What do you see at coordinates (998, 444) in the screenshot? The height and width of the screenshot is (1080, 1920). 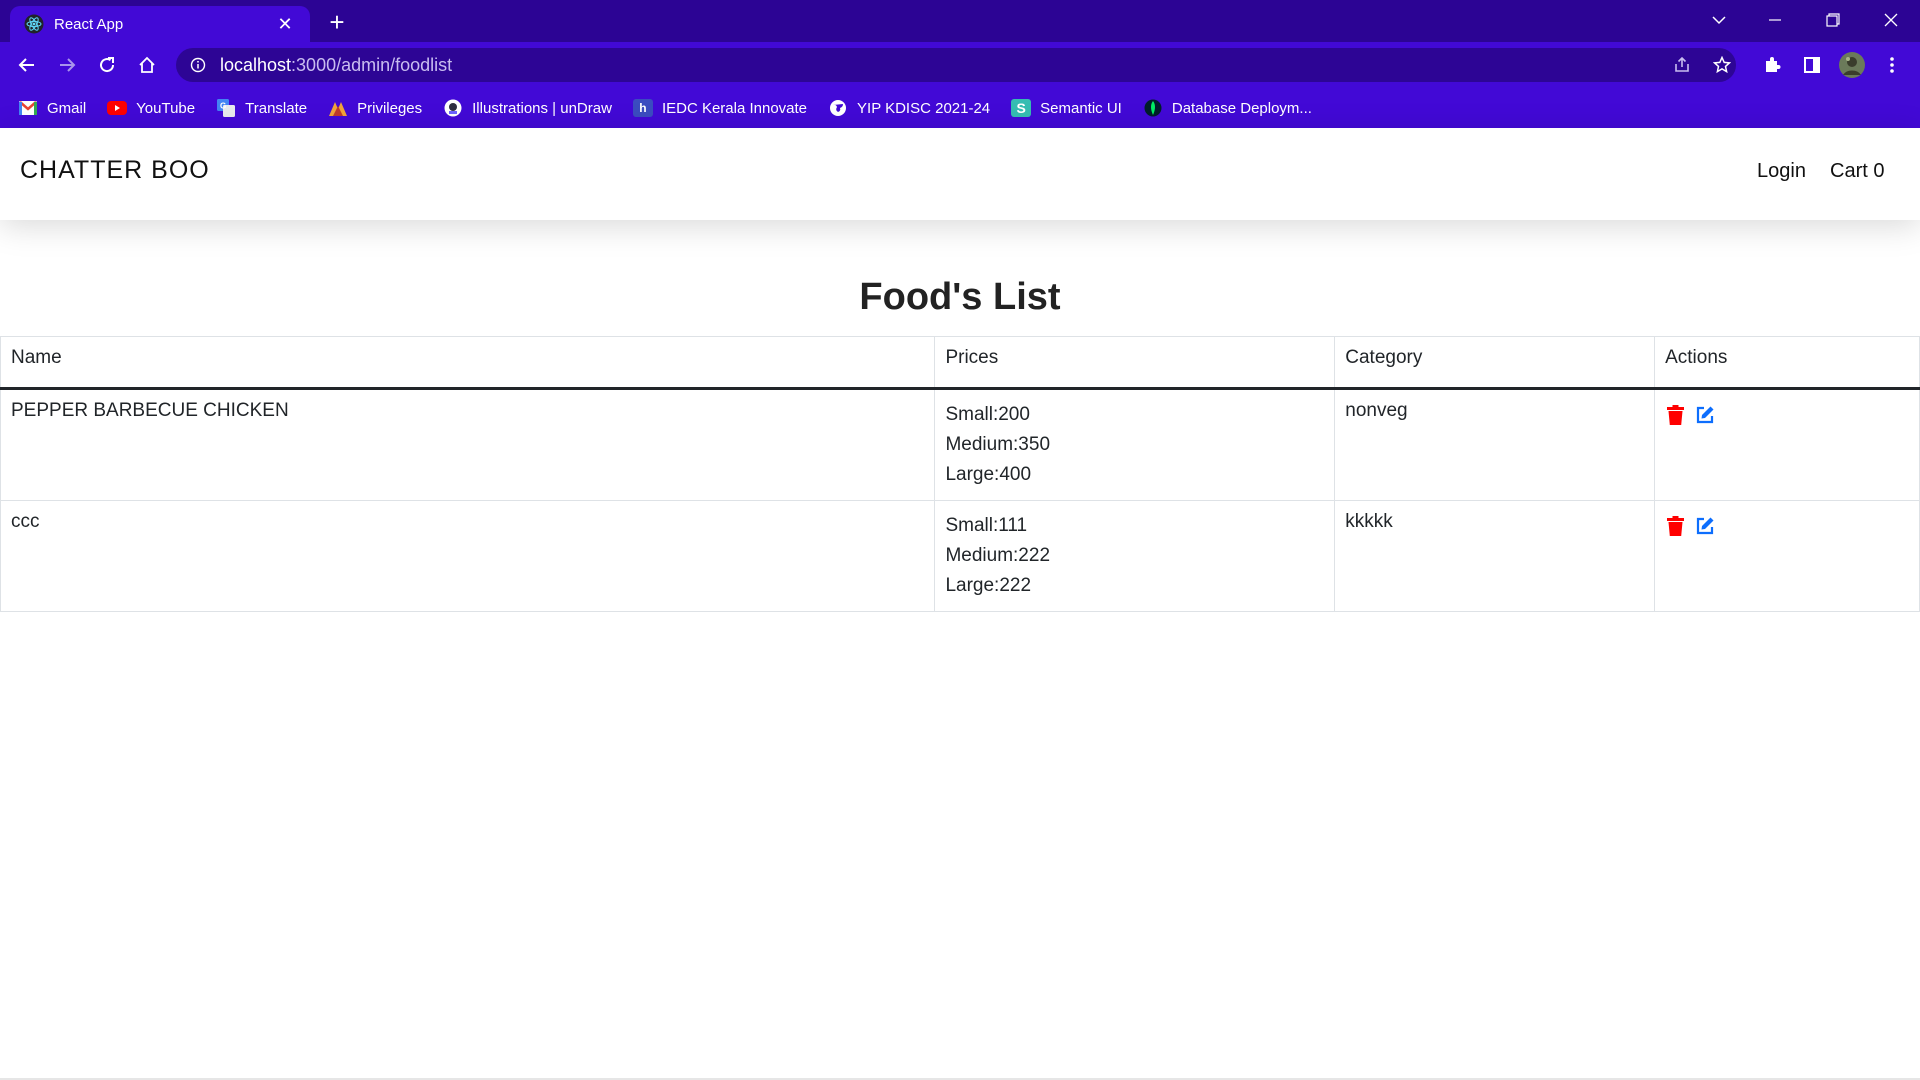 I see `price-medium: Medium:350` at bounding box center [998, 444].